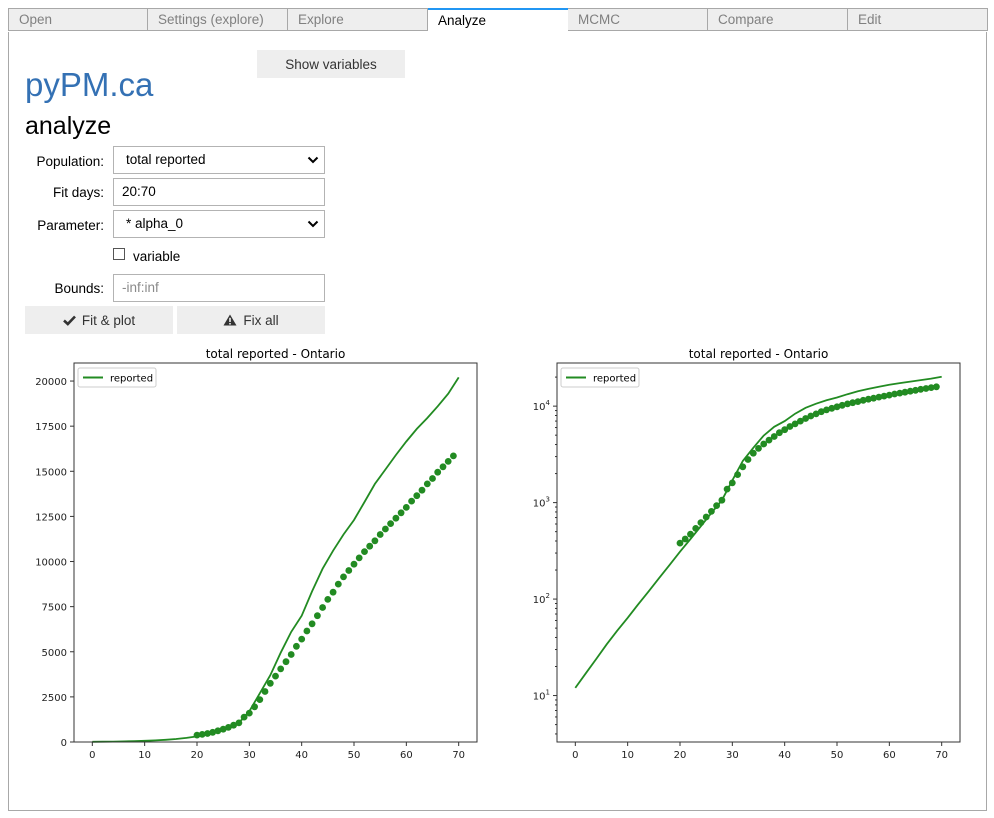  Describe the element at coordinates (54, 653) in the screenshot. I see `y-tick-label: 5000` at that location.